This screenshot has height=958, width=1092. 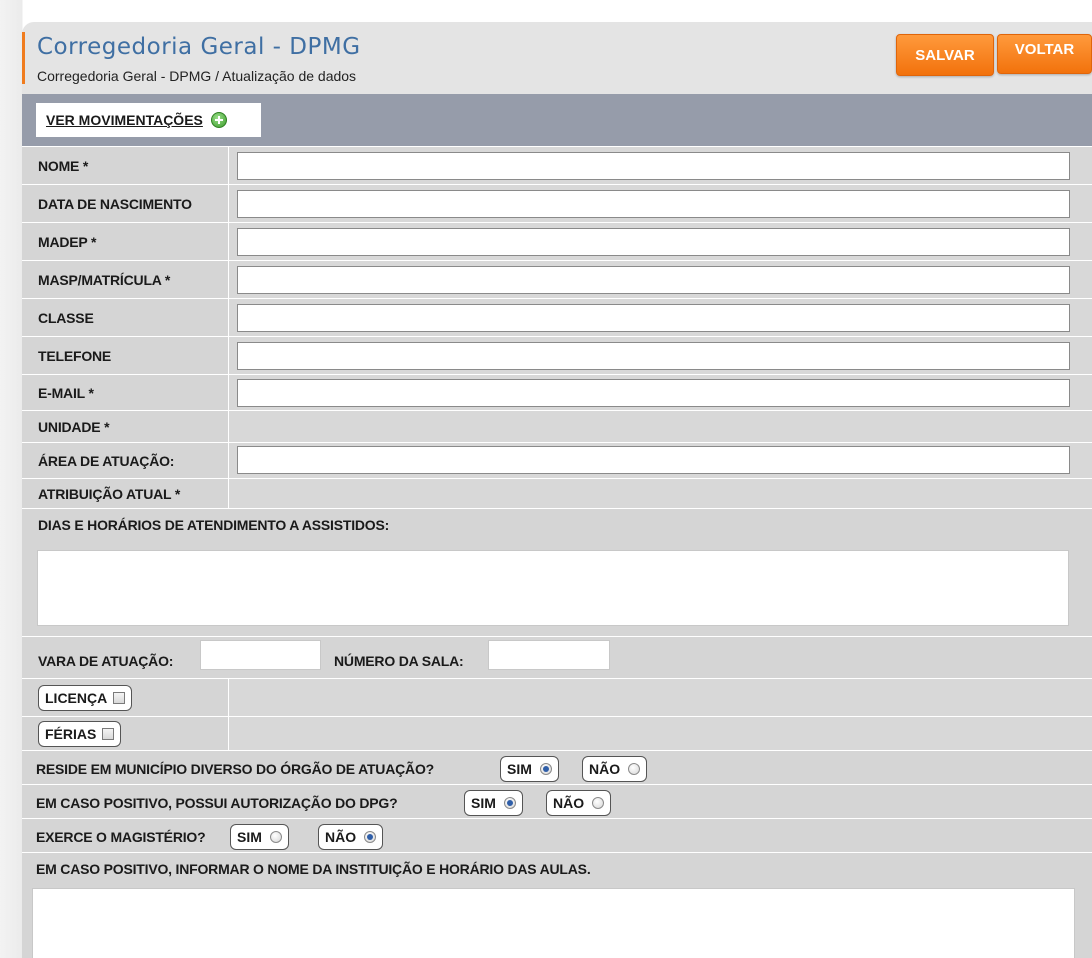 I want to click on masp-label: MASP/MATRÍCULA *, so click(x=104, y=279).